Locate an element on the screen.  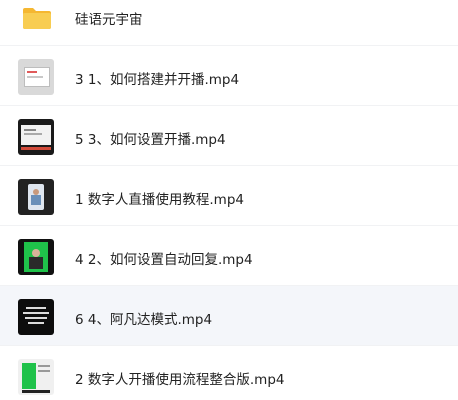
list-item-file: 2 数字人开播使用流程整合版.mp4 is located at coordinates (229, 373).